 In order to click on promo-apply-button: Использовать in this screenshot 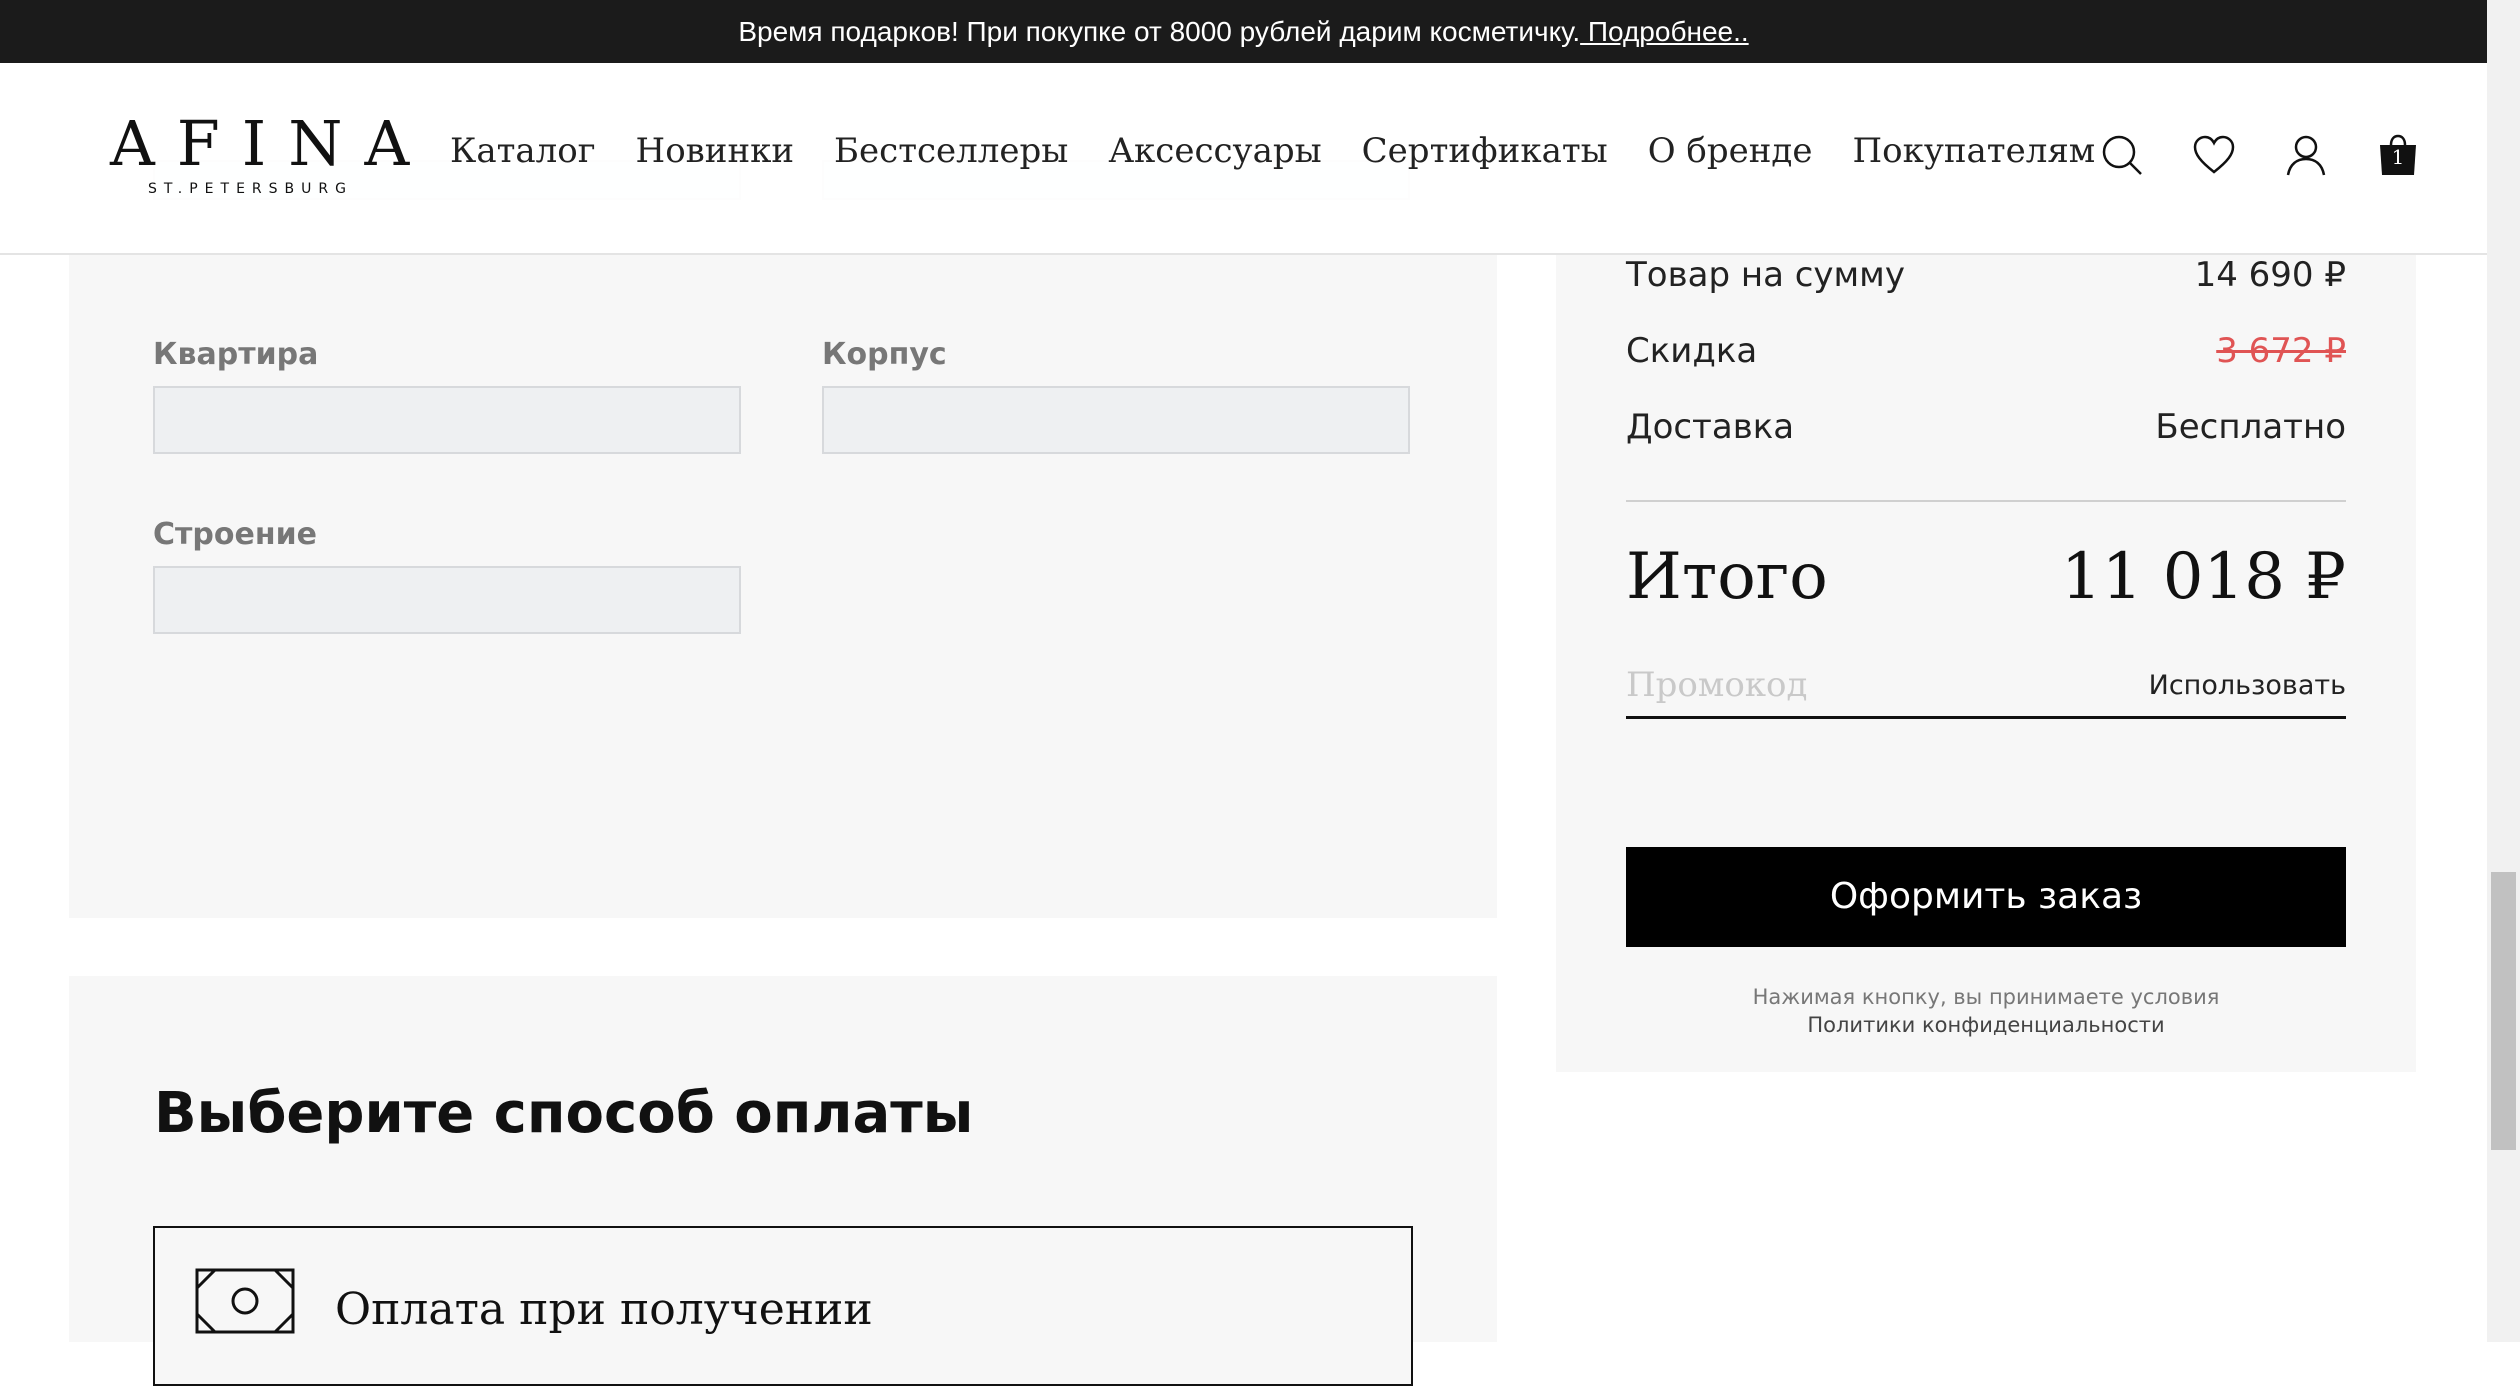, I will do `click(2247, 685)`.